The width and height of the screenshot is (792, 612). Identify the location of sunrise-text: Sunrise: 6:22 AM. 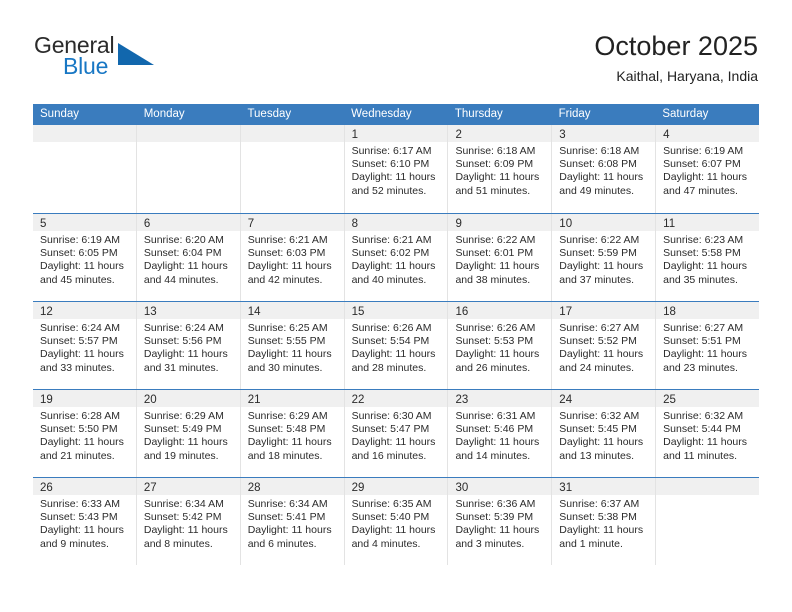
(599, 240).